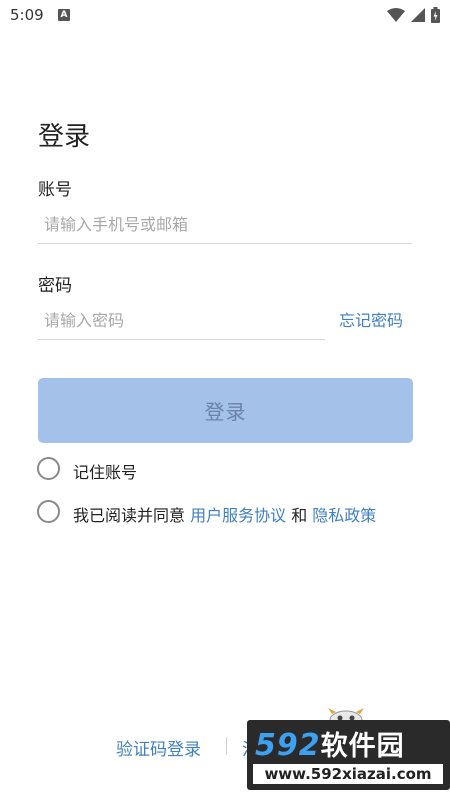 This screenshot has height=800, width=450. I want to click on watermark-banner: 592软件园 www.592xiazai.com, so click(348, 755).